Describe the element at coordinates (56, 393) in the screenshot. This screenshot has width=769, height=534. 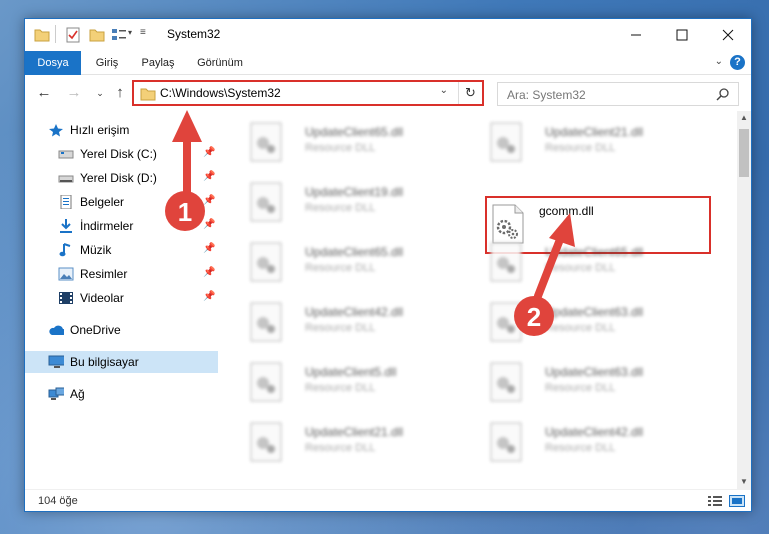
I see `network-icon` at that location.